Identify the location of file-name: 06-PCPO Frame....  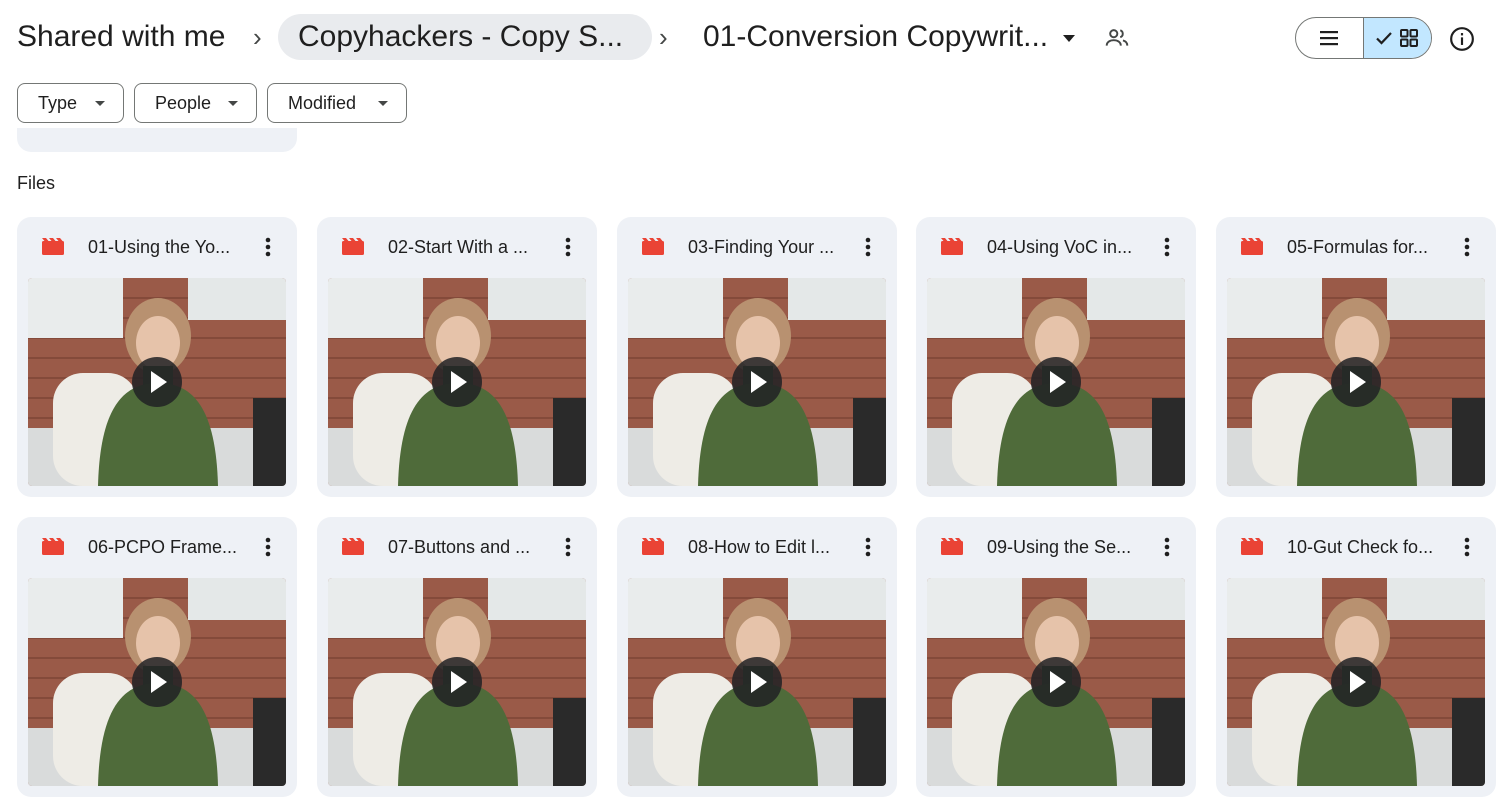
(163, 547).